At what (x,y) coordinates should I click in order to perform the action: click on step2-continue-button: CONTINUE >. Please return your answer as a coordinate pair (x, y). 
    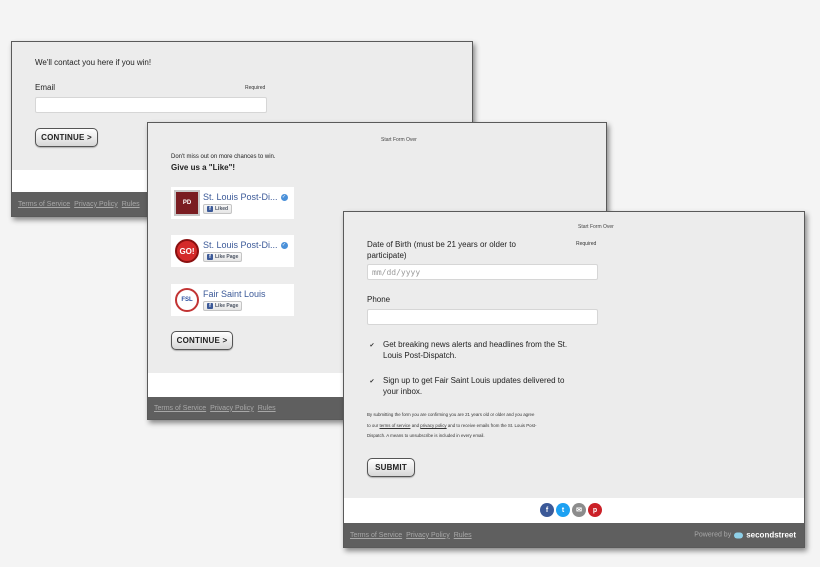
    Looking at the image, I should click on (202, 340).